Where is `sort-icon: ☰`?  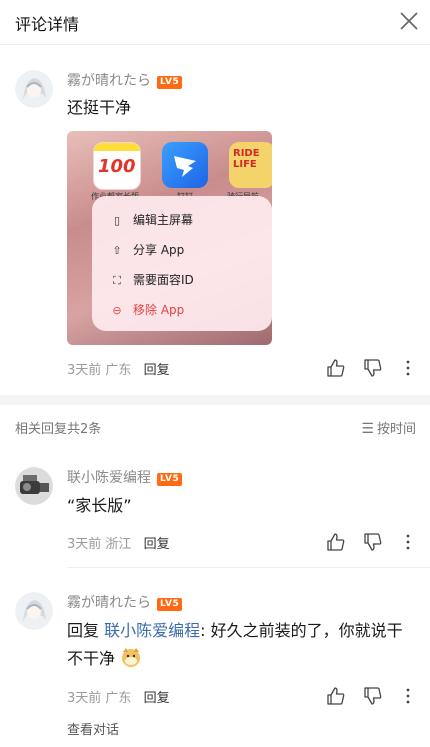
sort-icon: ☰ is located at coordinates (367, 429).